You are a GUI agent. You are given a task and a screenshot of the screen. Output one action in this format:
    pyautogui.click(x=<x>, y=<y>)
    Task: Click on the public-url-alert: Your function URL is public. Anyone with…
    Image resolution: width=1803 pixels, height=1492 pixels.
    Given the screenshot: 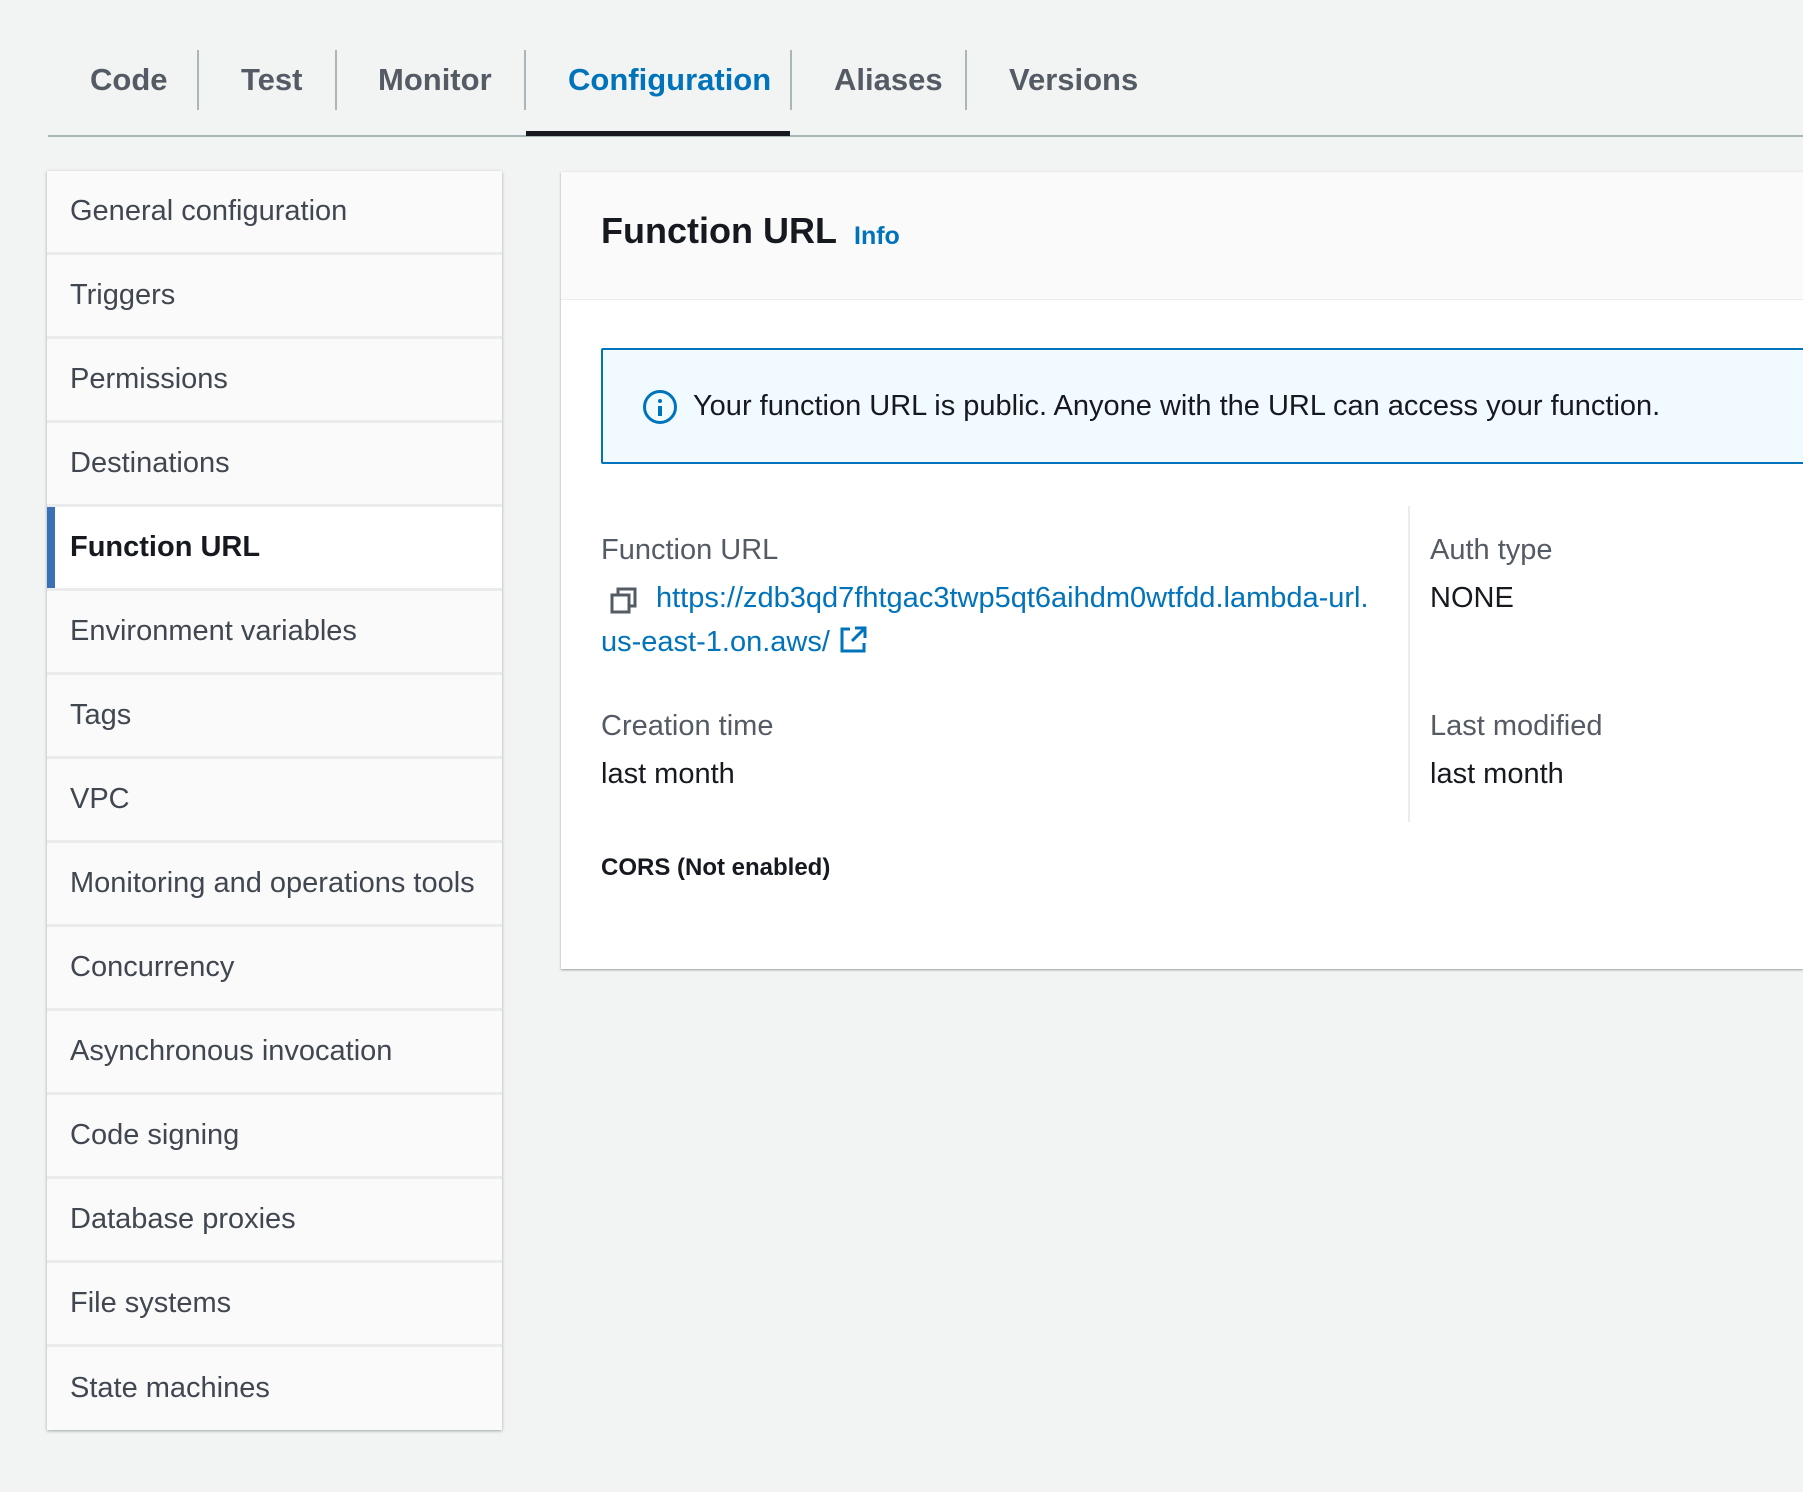 What is the action you would take?
    pyautogui.click(x=1202, y=406)
    